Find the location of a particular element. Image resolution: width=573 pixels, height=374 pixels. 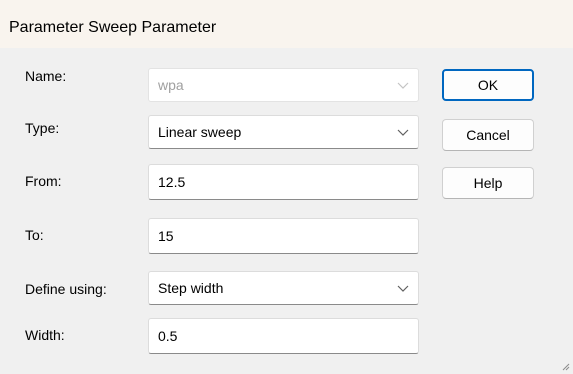

dialog-title: Parameter Sweep Parameter is located at coordinates (113, 27).